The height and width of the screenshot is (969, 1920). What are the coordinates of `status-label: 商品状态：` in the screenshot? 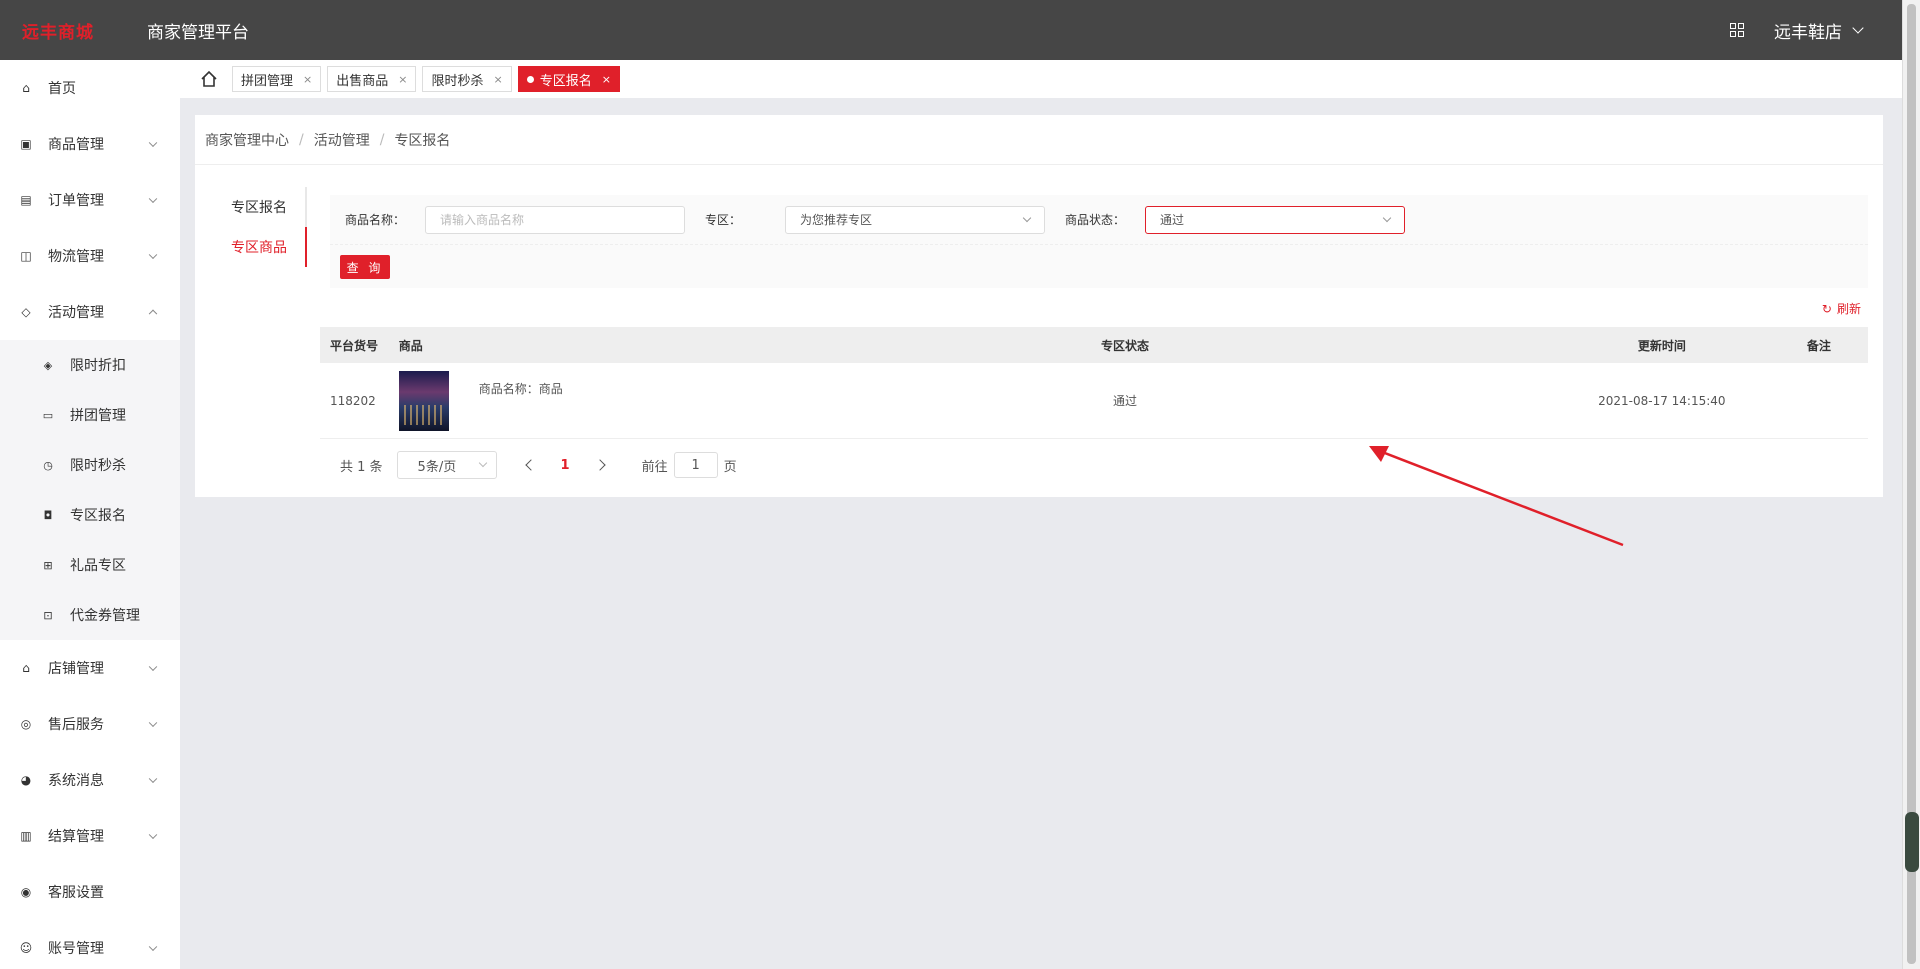 It's located at (1095, 220).